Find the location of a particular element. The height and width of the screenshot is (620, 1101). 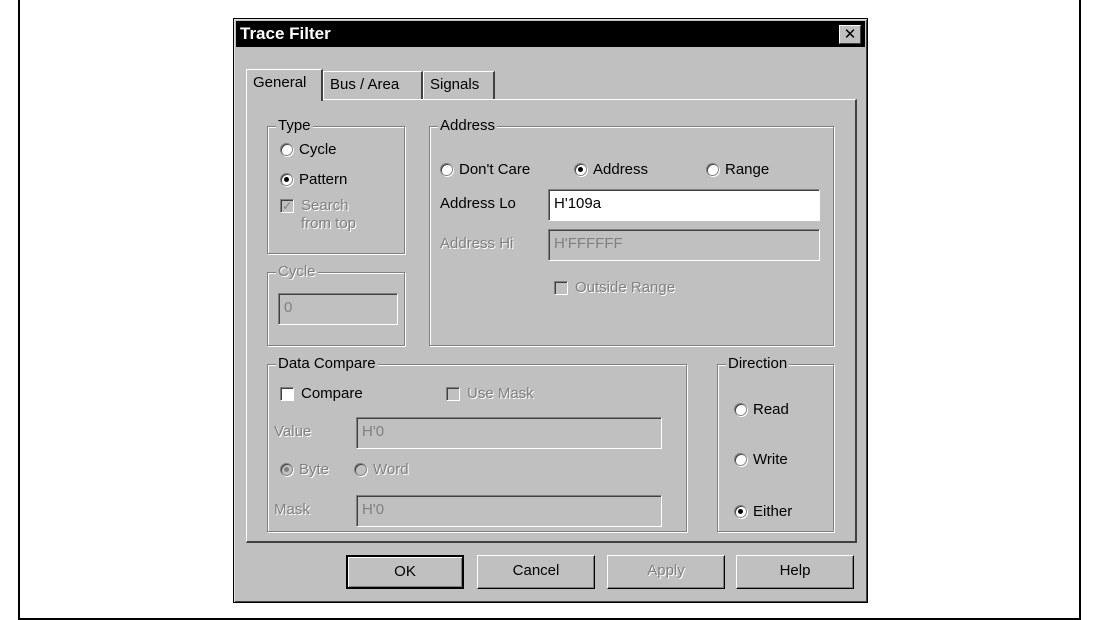

close-button: ✕ is located at coordinates (850, 34).